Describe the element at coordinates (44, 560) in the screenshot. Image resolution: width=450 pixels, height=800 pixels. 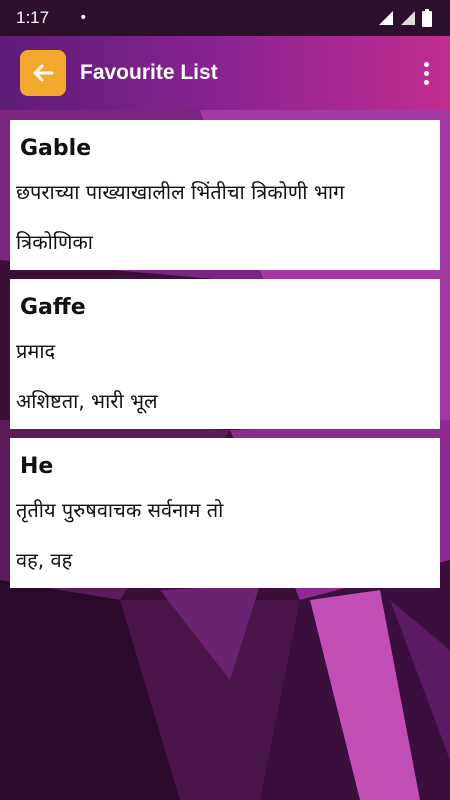
I see `word-meaning-secondary: वह, वह` at that location.